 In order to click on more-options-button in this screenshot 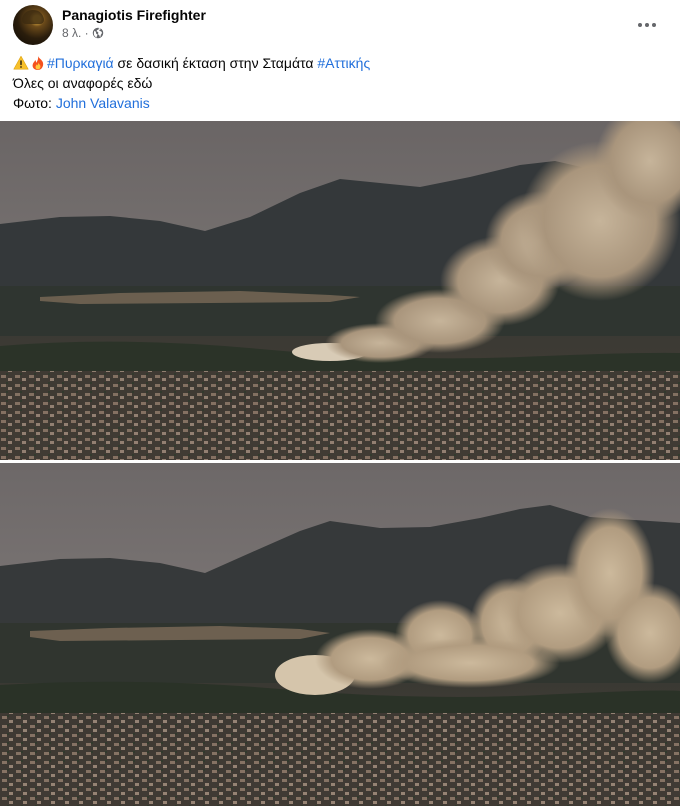, I will do `click(647, 25)`.